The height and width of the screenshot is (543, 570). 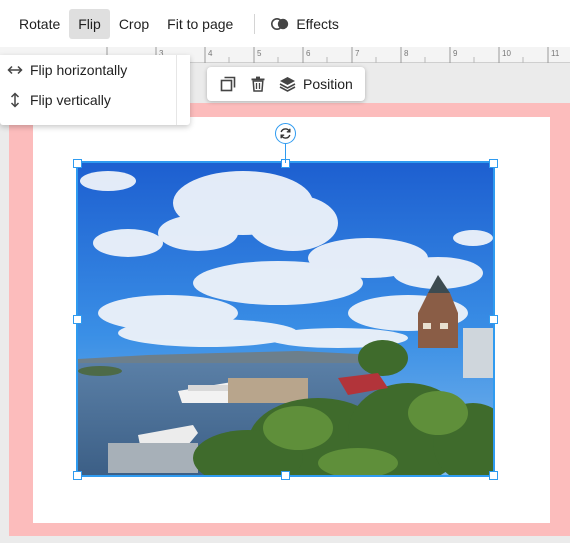 What do you see at coordinates (285, 475) in the screenshot?
I see `resize-handle-bottom` at bounding box center [285, 475].